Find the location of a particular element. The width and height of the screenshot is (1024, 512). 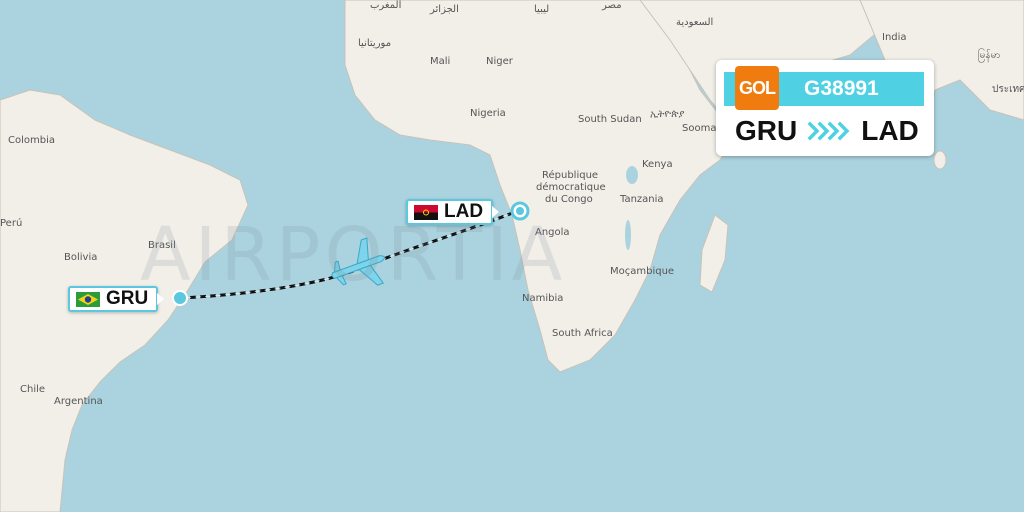

label-algeria: الجزائر is located at coordinates (444, 9).